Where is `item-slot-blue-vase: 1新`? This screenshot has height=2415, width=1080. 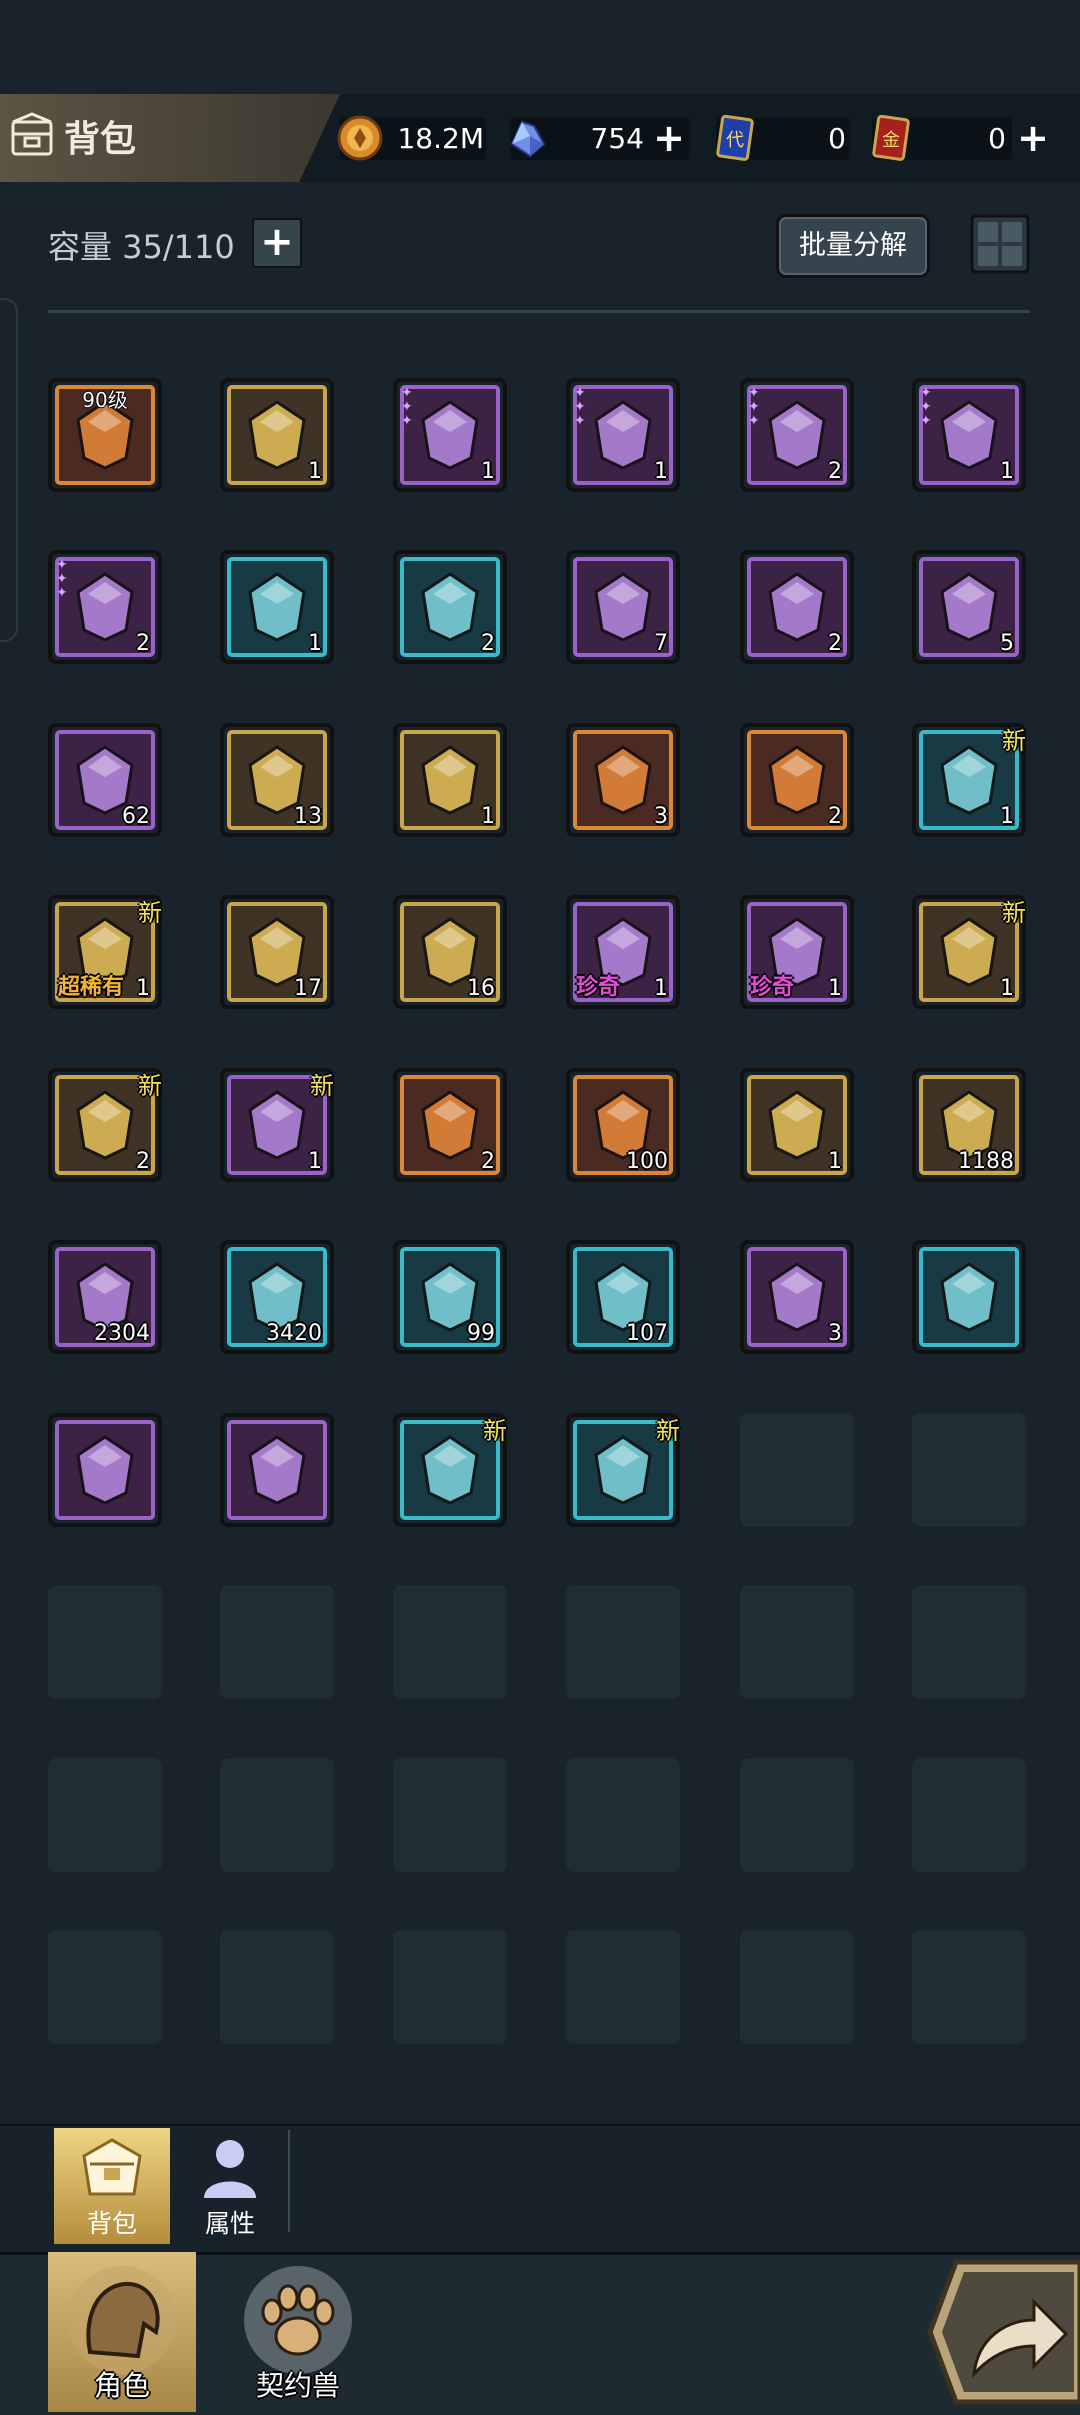 item-slot-blue-vase: 1新 is located at coordinates (277, 1125).